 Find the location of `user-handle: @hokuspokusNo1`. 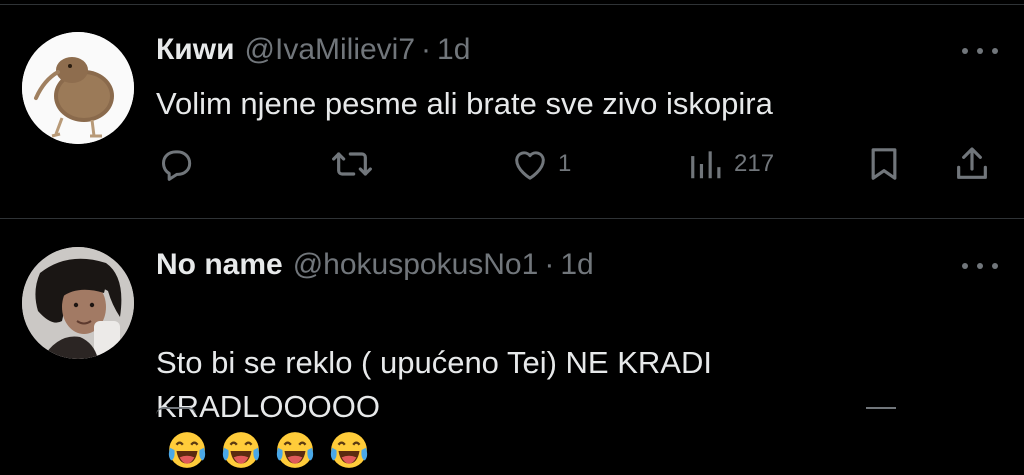

user-handle: @hokuspokusNo1 is located at coordinates (416, 265).